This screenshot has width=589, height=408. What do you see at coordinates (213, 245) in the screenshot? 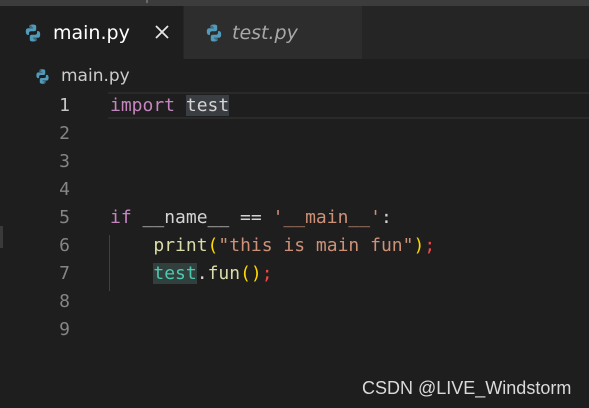
I see `code-token: (` at bounding box center [213, 245].